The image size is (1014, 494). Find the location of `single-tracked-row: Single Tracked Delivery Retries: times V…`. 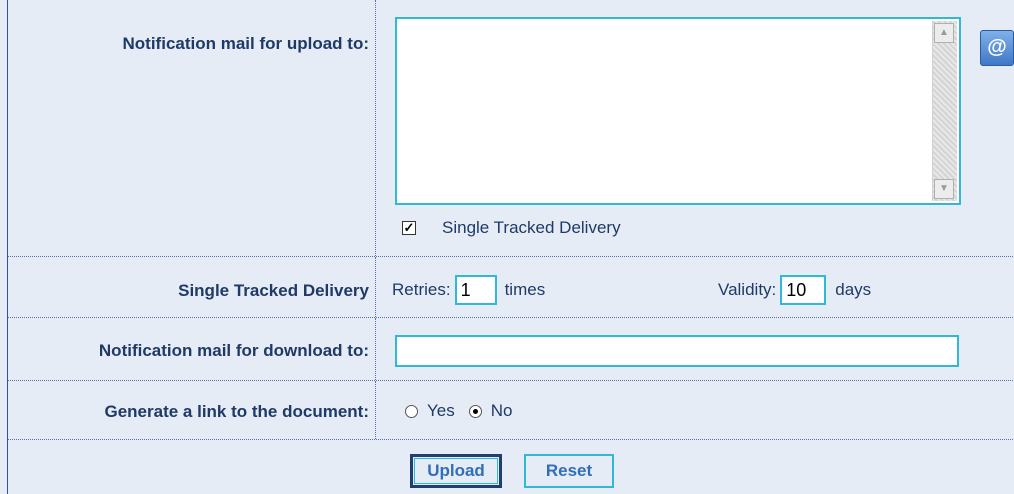

single-tracked-row: Single Tracked Delivery Retries: times V… is located at coordinates (511, 287).